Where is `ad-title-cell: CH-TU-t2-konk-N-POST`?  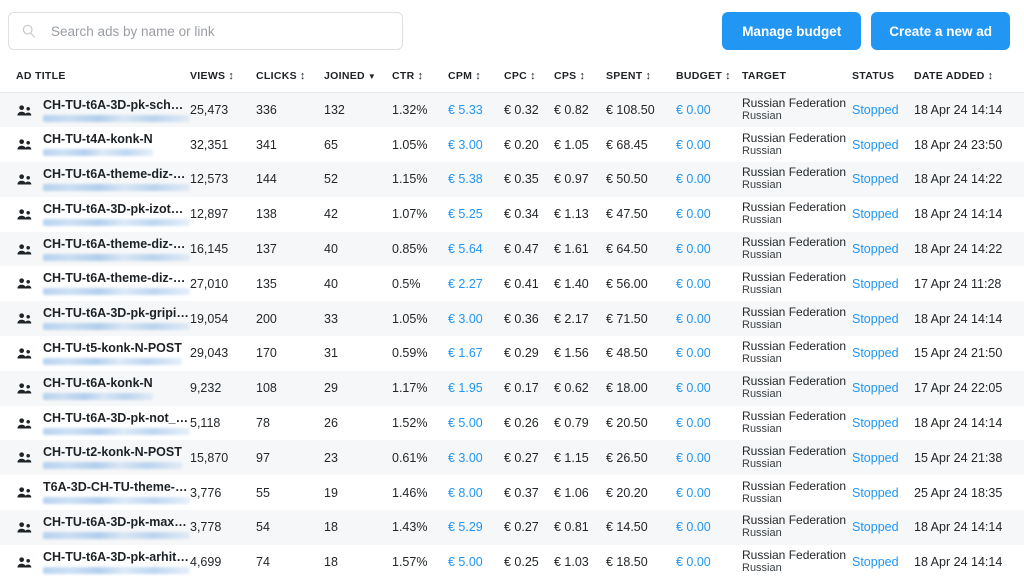
ad-title-cell: CH-TU-t2-konk-N-POST is located at coordinates (95, 457).